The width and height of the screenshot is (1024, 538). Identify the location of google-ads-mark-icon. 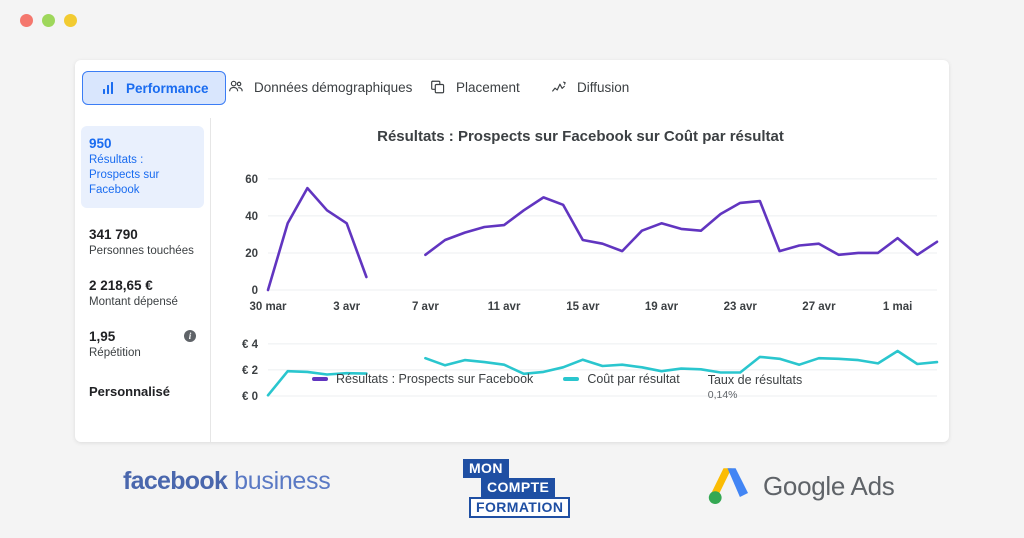
(728, 486).